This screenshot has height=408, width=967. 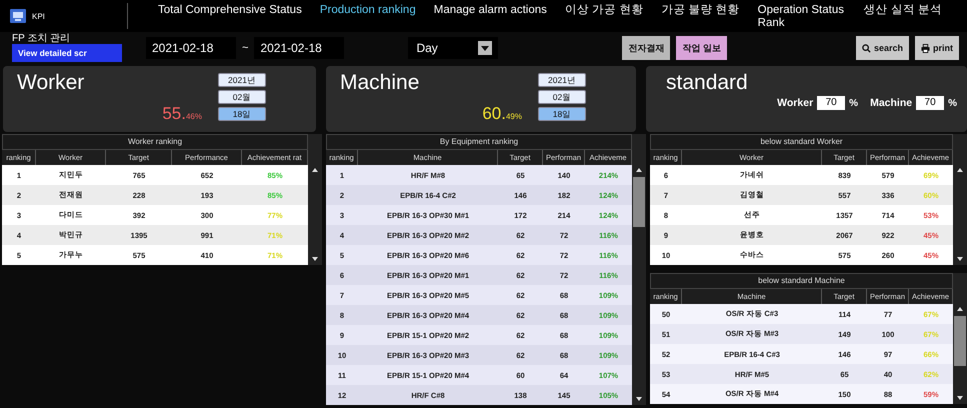 What do you see at coordinates (903, 17) in the screenshot?
I see `nav-tab: 생산 실적 분석` at bounding box center [903, 17].